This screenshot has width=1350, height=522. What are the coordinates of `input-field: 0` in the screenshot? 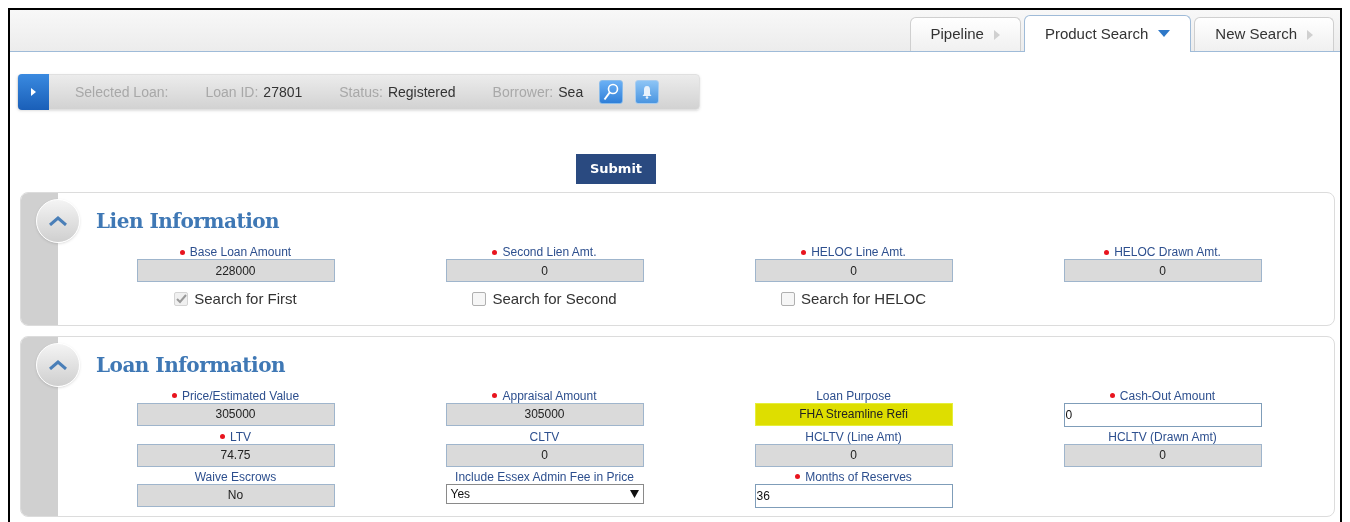 It's located at (1162, 414).